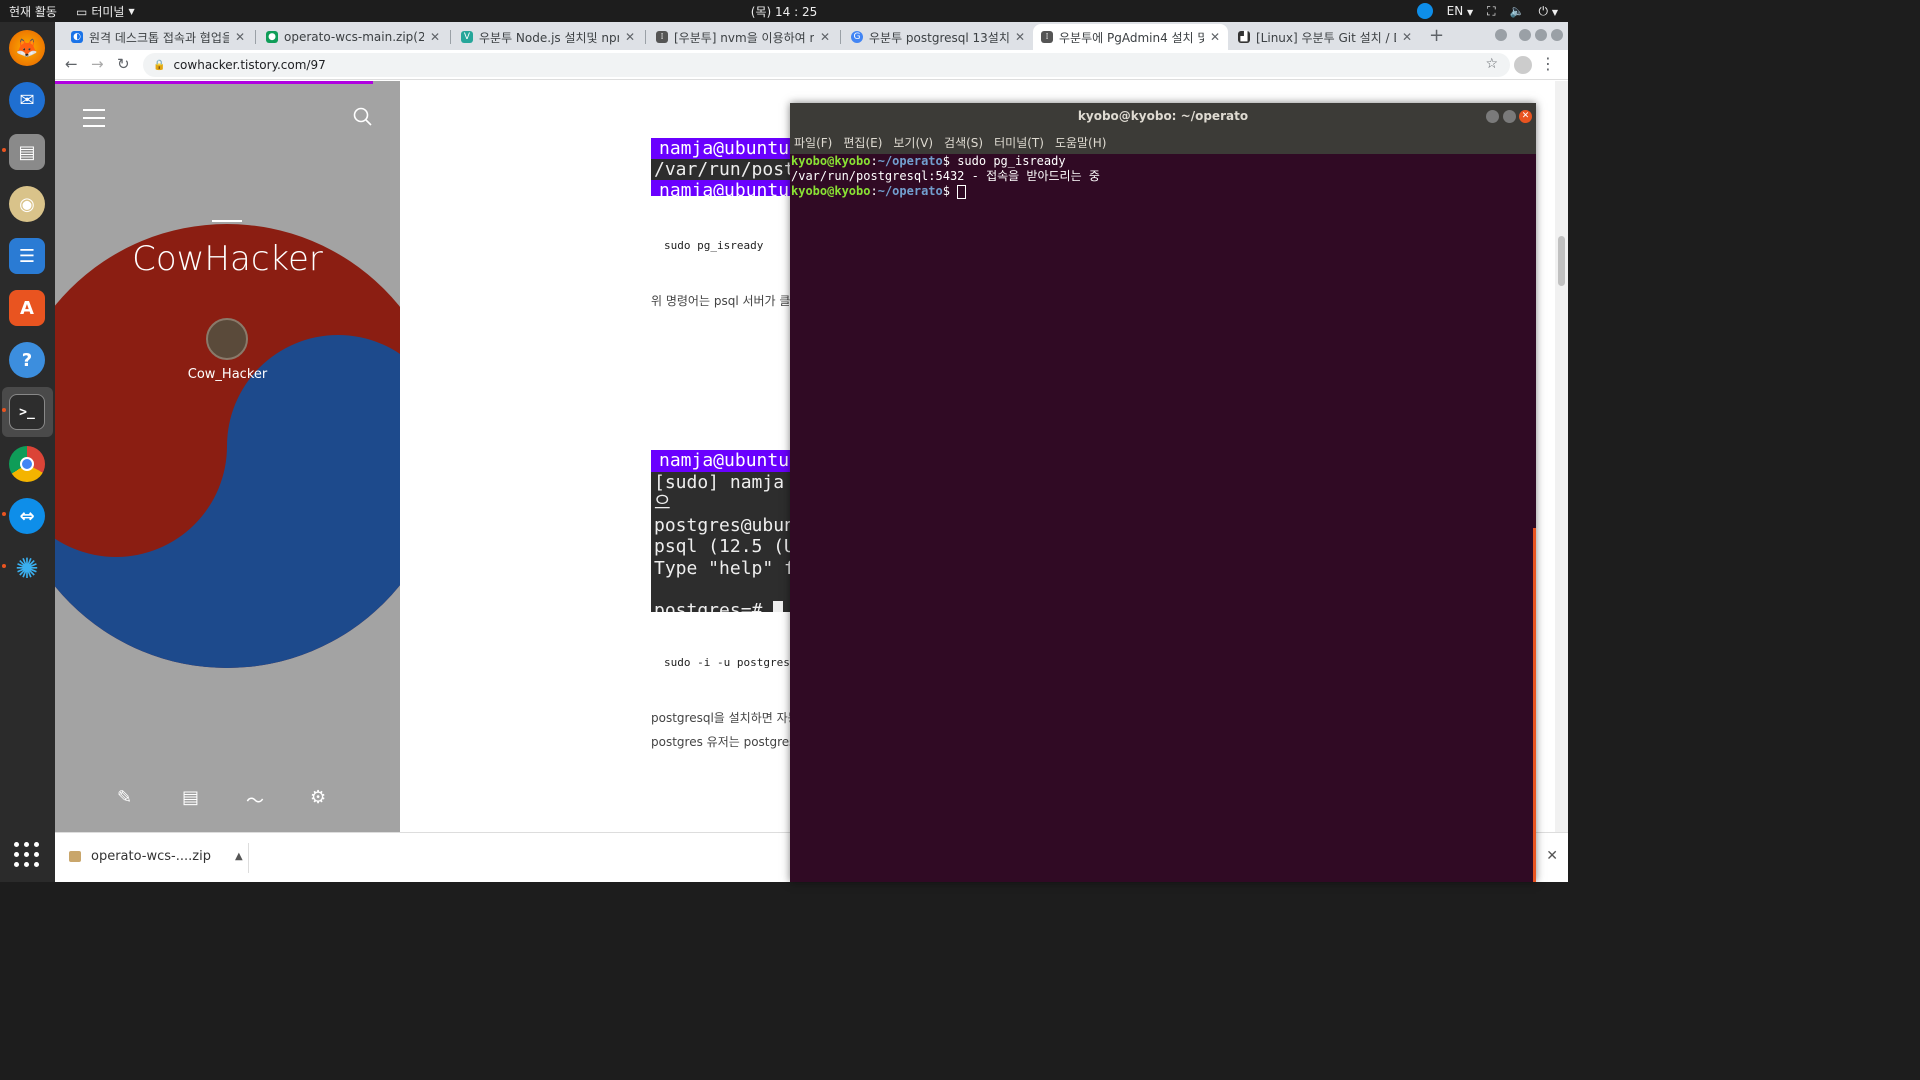 The image size is (1920, 1080). I want to click on terminal-line: kyobo@kyobo:~/operato$ sudo pg_isready, so click(928, 161).